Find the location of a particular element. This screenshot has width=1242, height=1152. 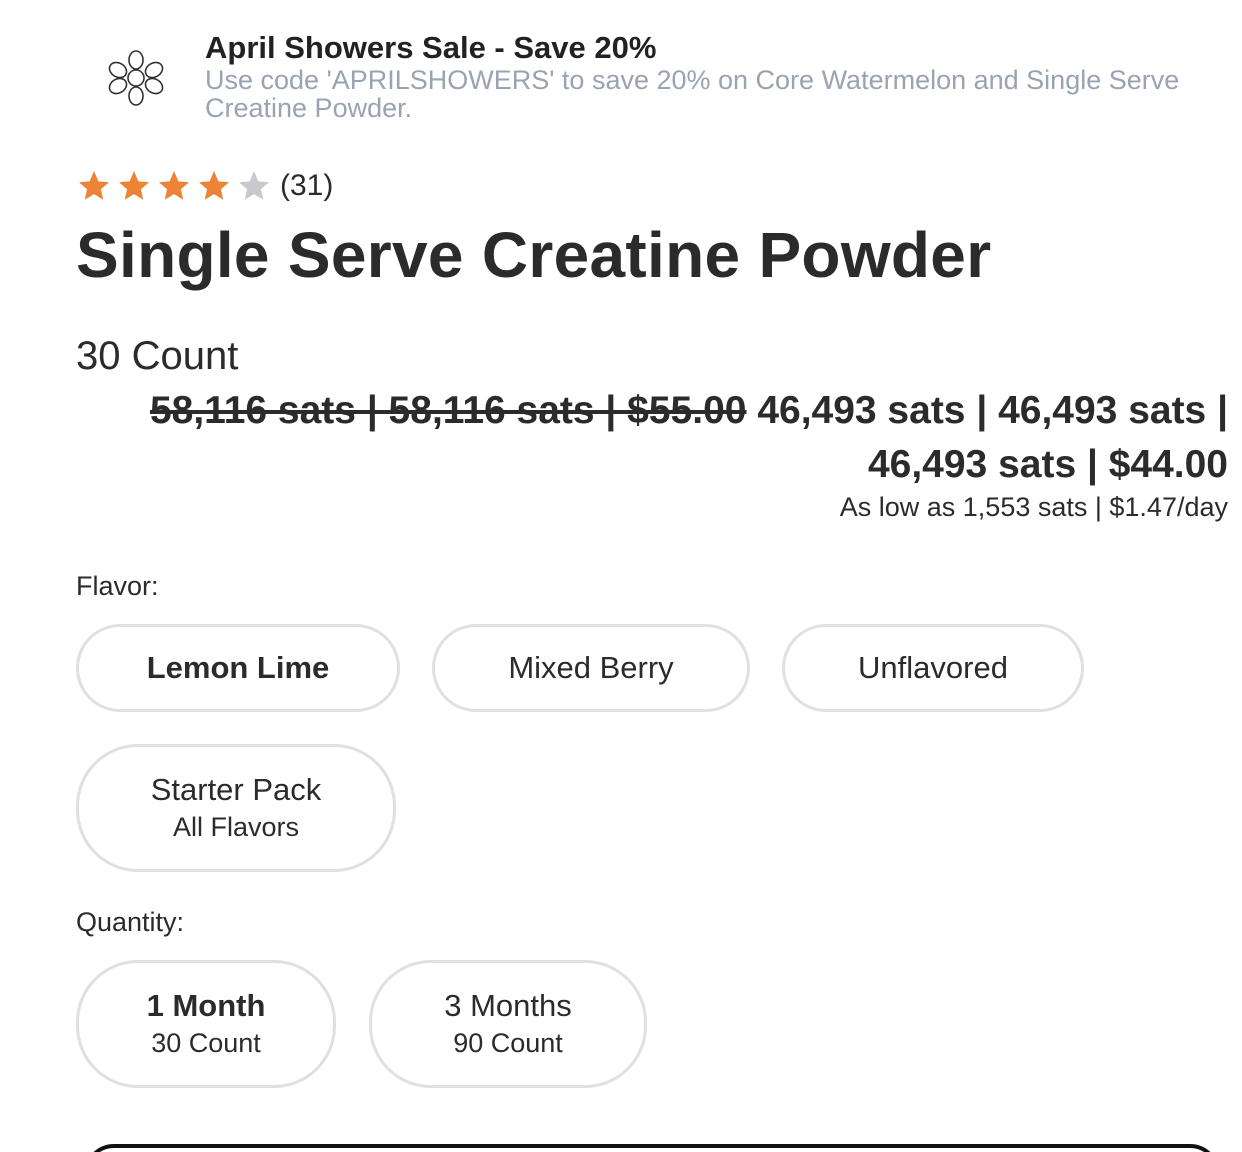

flavor-option-unflavored: Unflavored is located at coordinates (933, 668).